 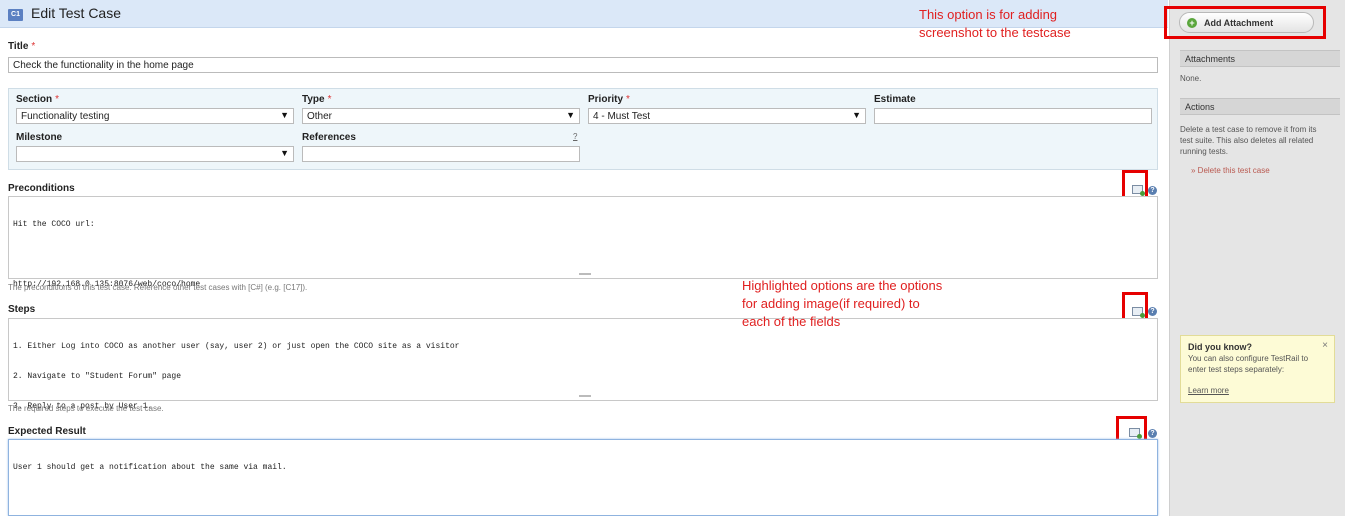 I want to click on attachments-header: Attachments, so click(x=1260, y=58).